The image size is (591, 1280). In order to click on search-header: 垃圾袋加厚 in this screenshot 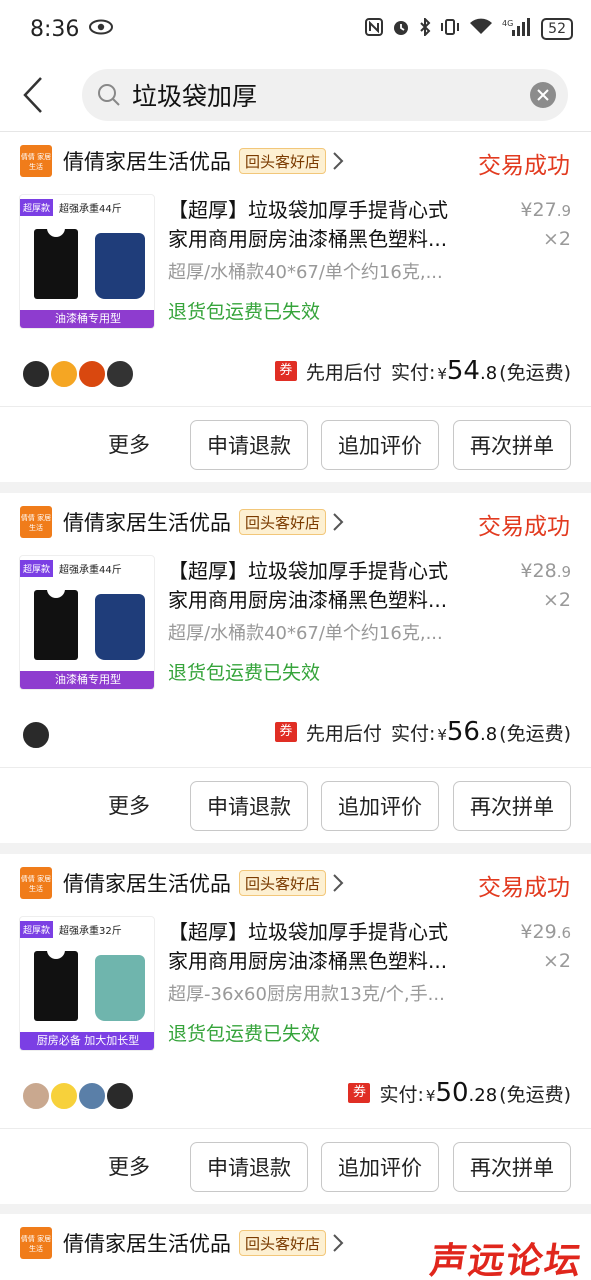, I will do `click(295, 95)`.